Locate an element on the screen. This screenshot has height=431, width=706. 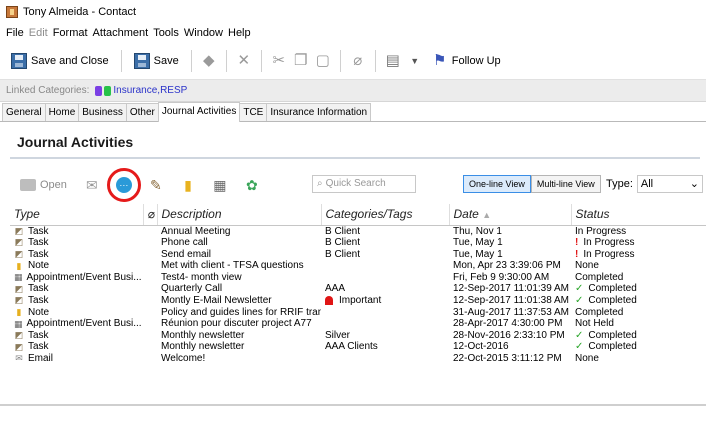
status-text: None is located at coordinates (587, 359).